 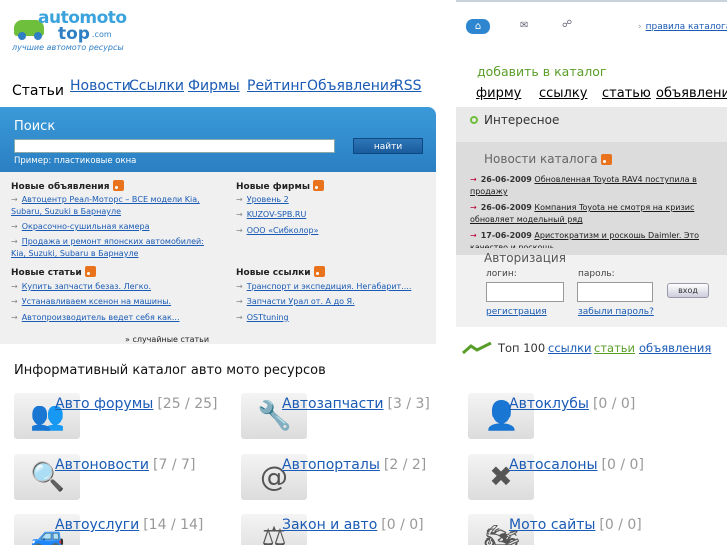 What do you see at coordinates (524, 25) in the screenshot?
I see `mail-icon: ✉` at bounding box center [524, 25].